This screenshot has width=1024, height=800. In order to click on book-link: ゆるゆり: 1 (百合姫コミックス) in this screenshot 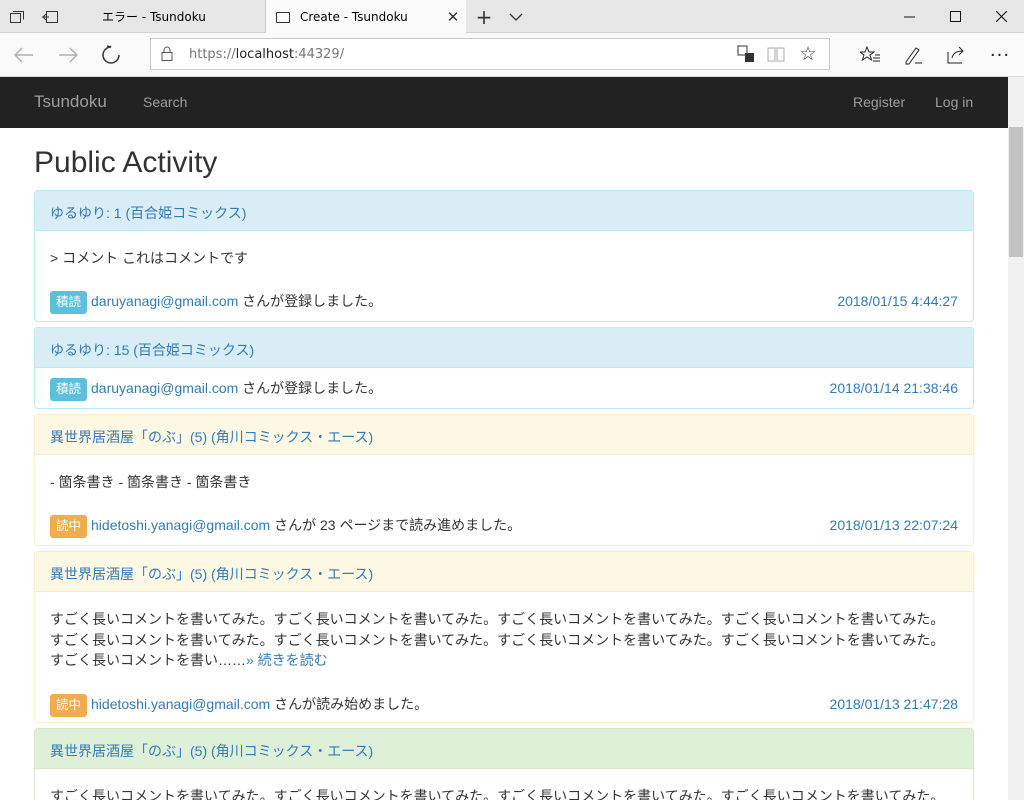, I will do `click(148, 213)`.